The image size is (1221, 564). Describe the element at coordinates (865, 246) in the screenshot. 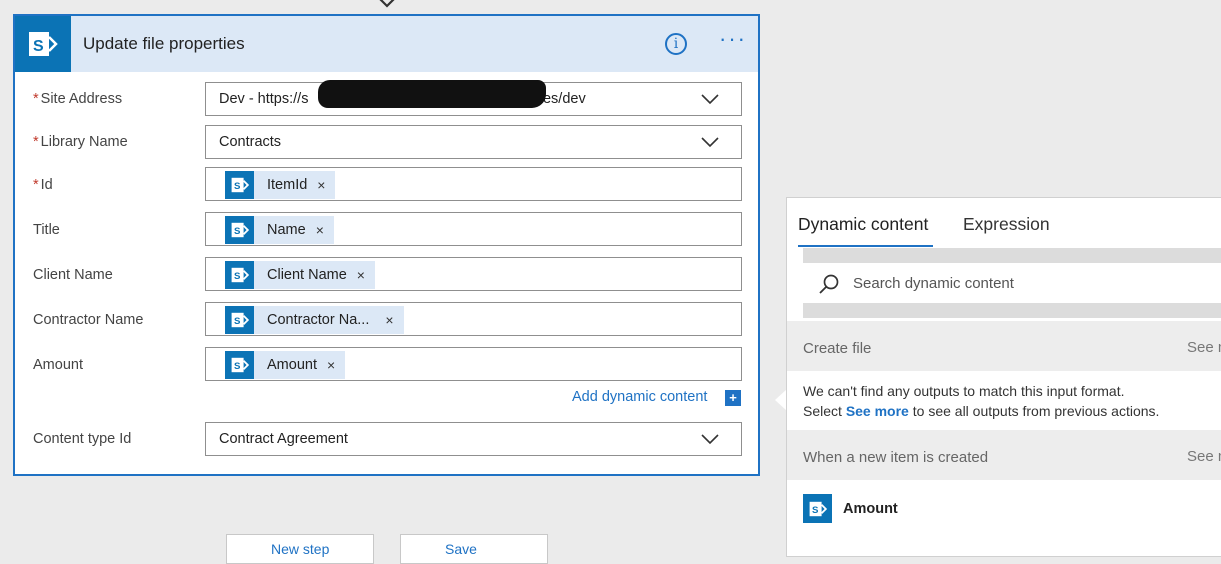

I see `active-tab-indicator` at that location.